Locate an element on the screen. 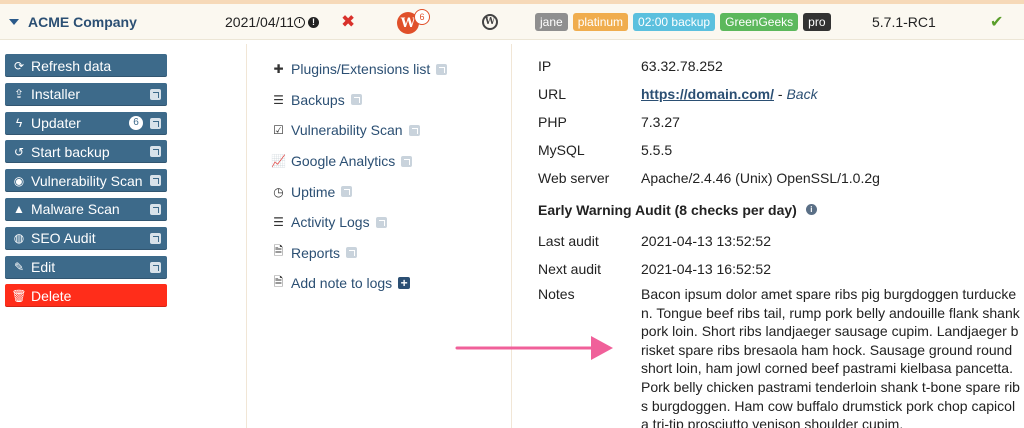 Image resolution: width=1024 pixels, height=428 pixels. start-backup-button: ↺ Start backup is located at coordinates (86, 152).